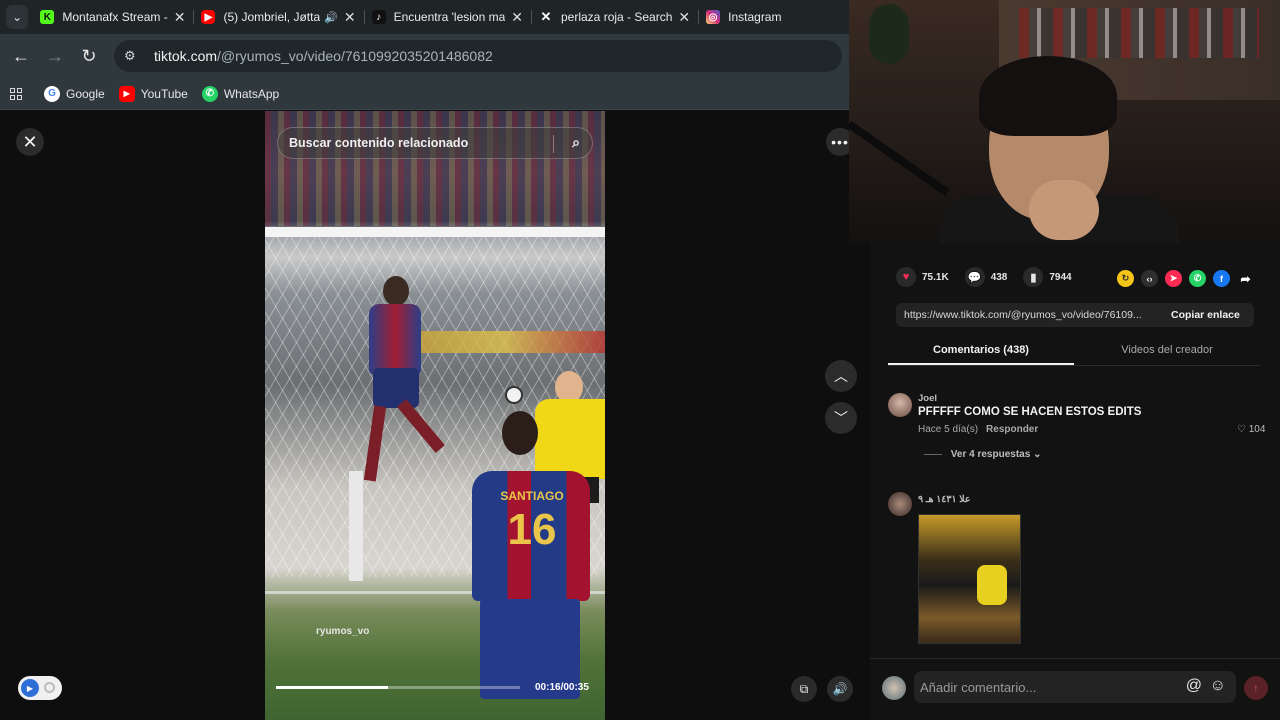 This screenshot has width=1280, height=720. Describe the element at coordinates (278, 17) in the screenshot. I see `browser-tab: ▶ (5) Jombriel, Jøtta 🔊 ✕` at that location.